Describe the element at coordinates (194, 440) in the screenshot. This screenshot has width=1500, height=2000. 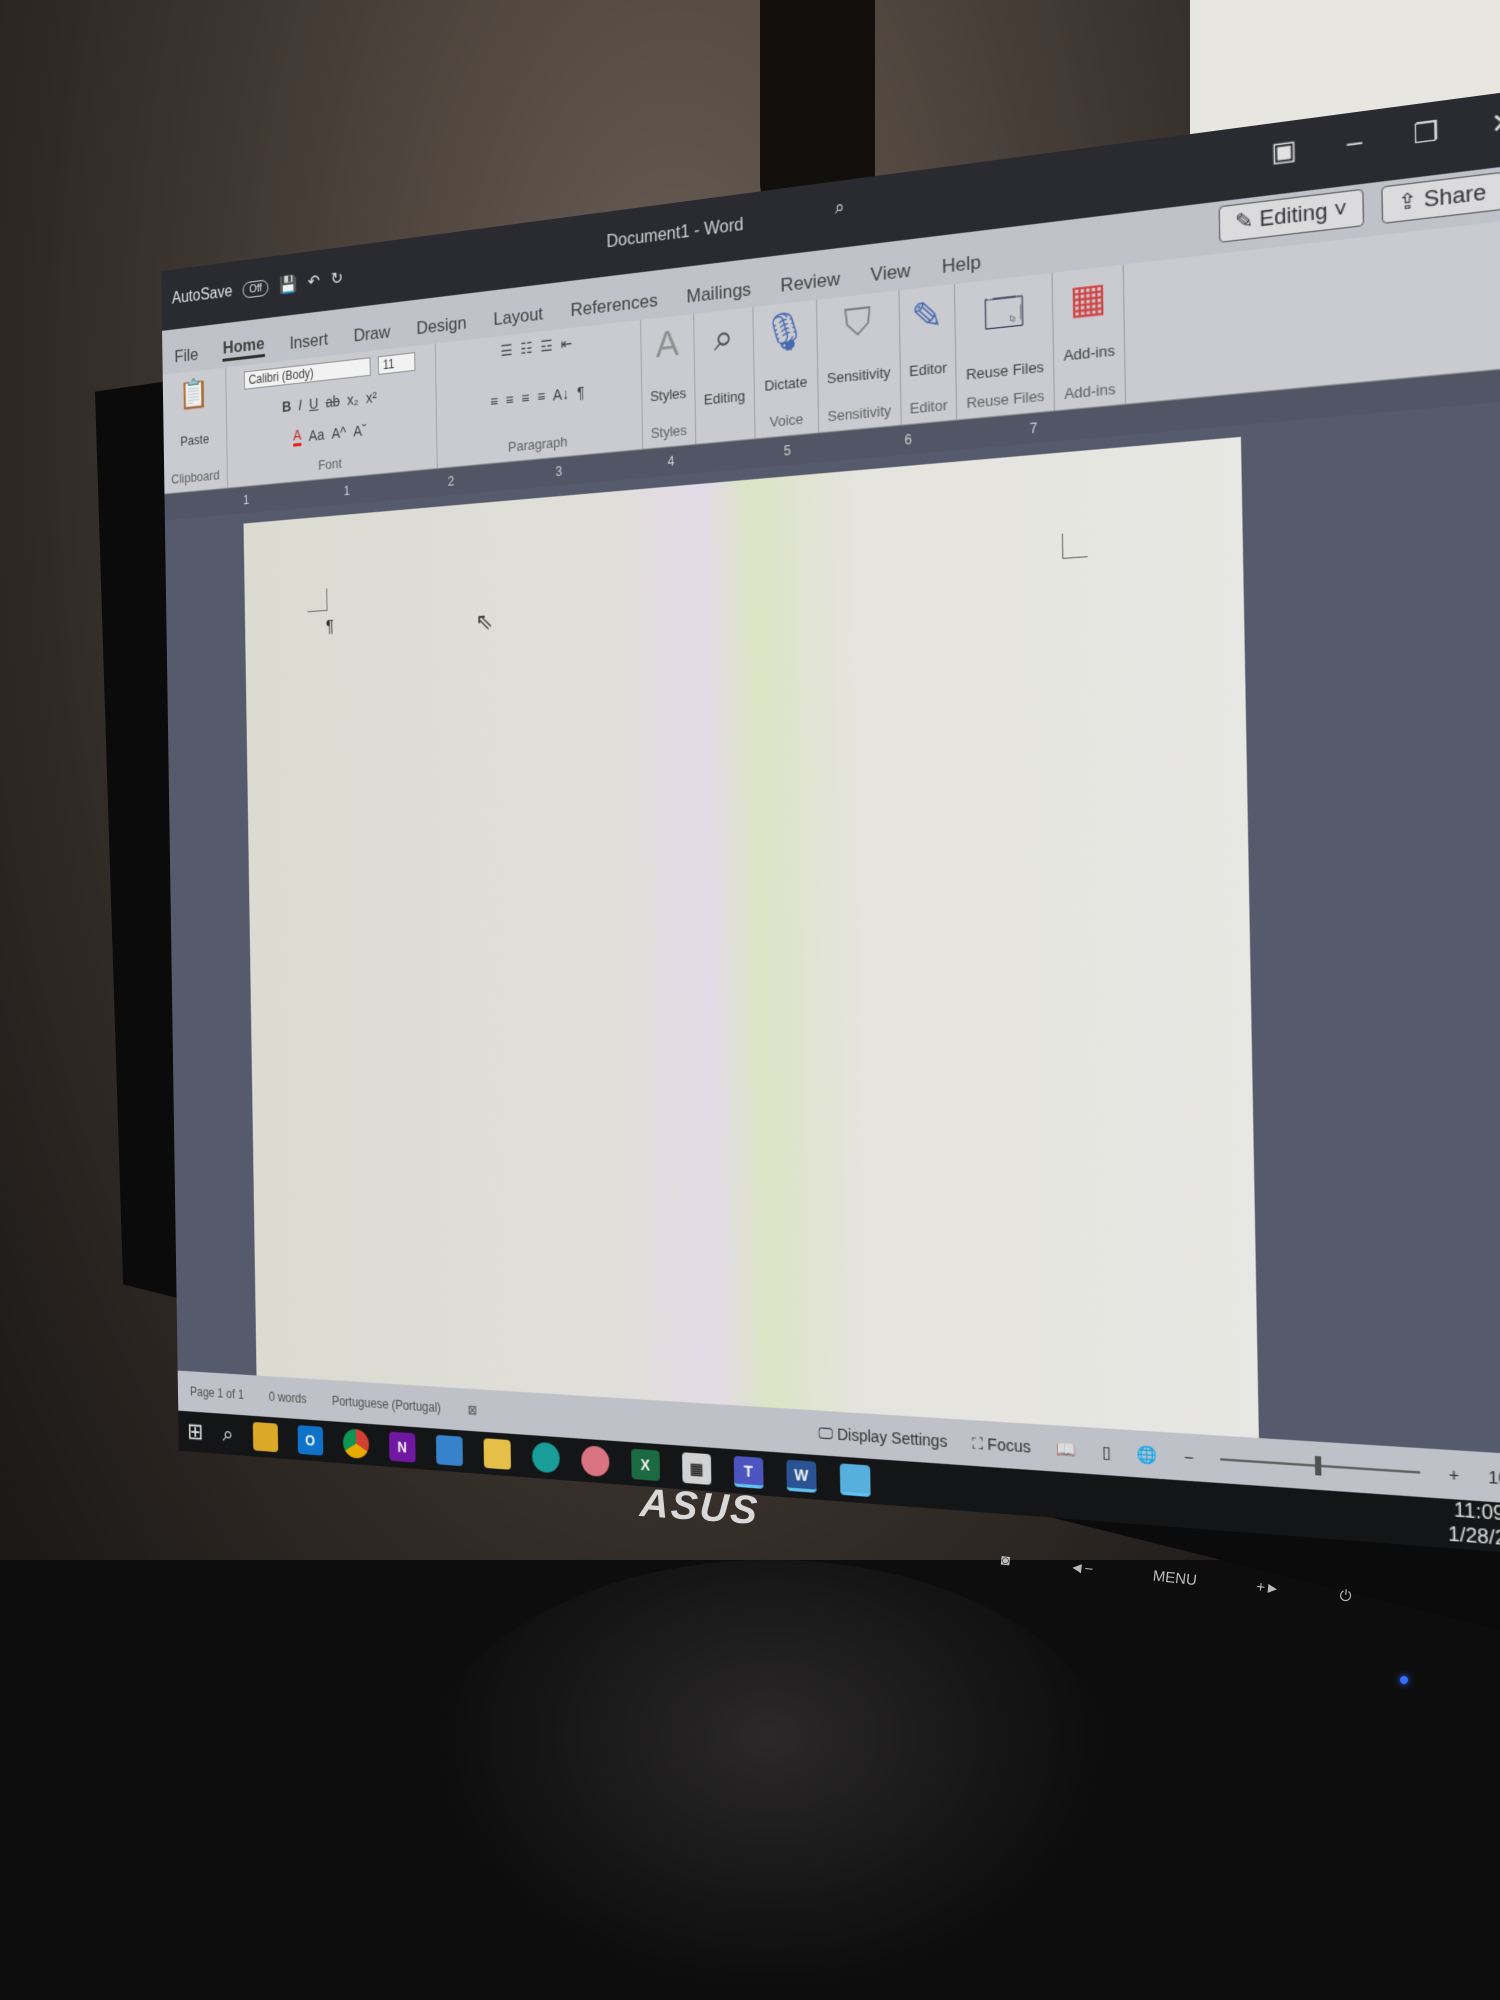
I see `paste-button: Paste` at that location.